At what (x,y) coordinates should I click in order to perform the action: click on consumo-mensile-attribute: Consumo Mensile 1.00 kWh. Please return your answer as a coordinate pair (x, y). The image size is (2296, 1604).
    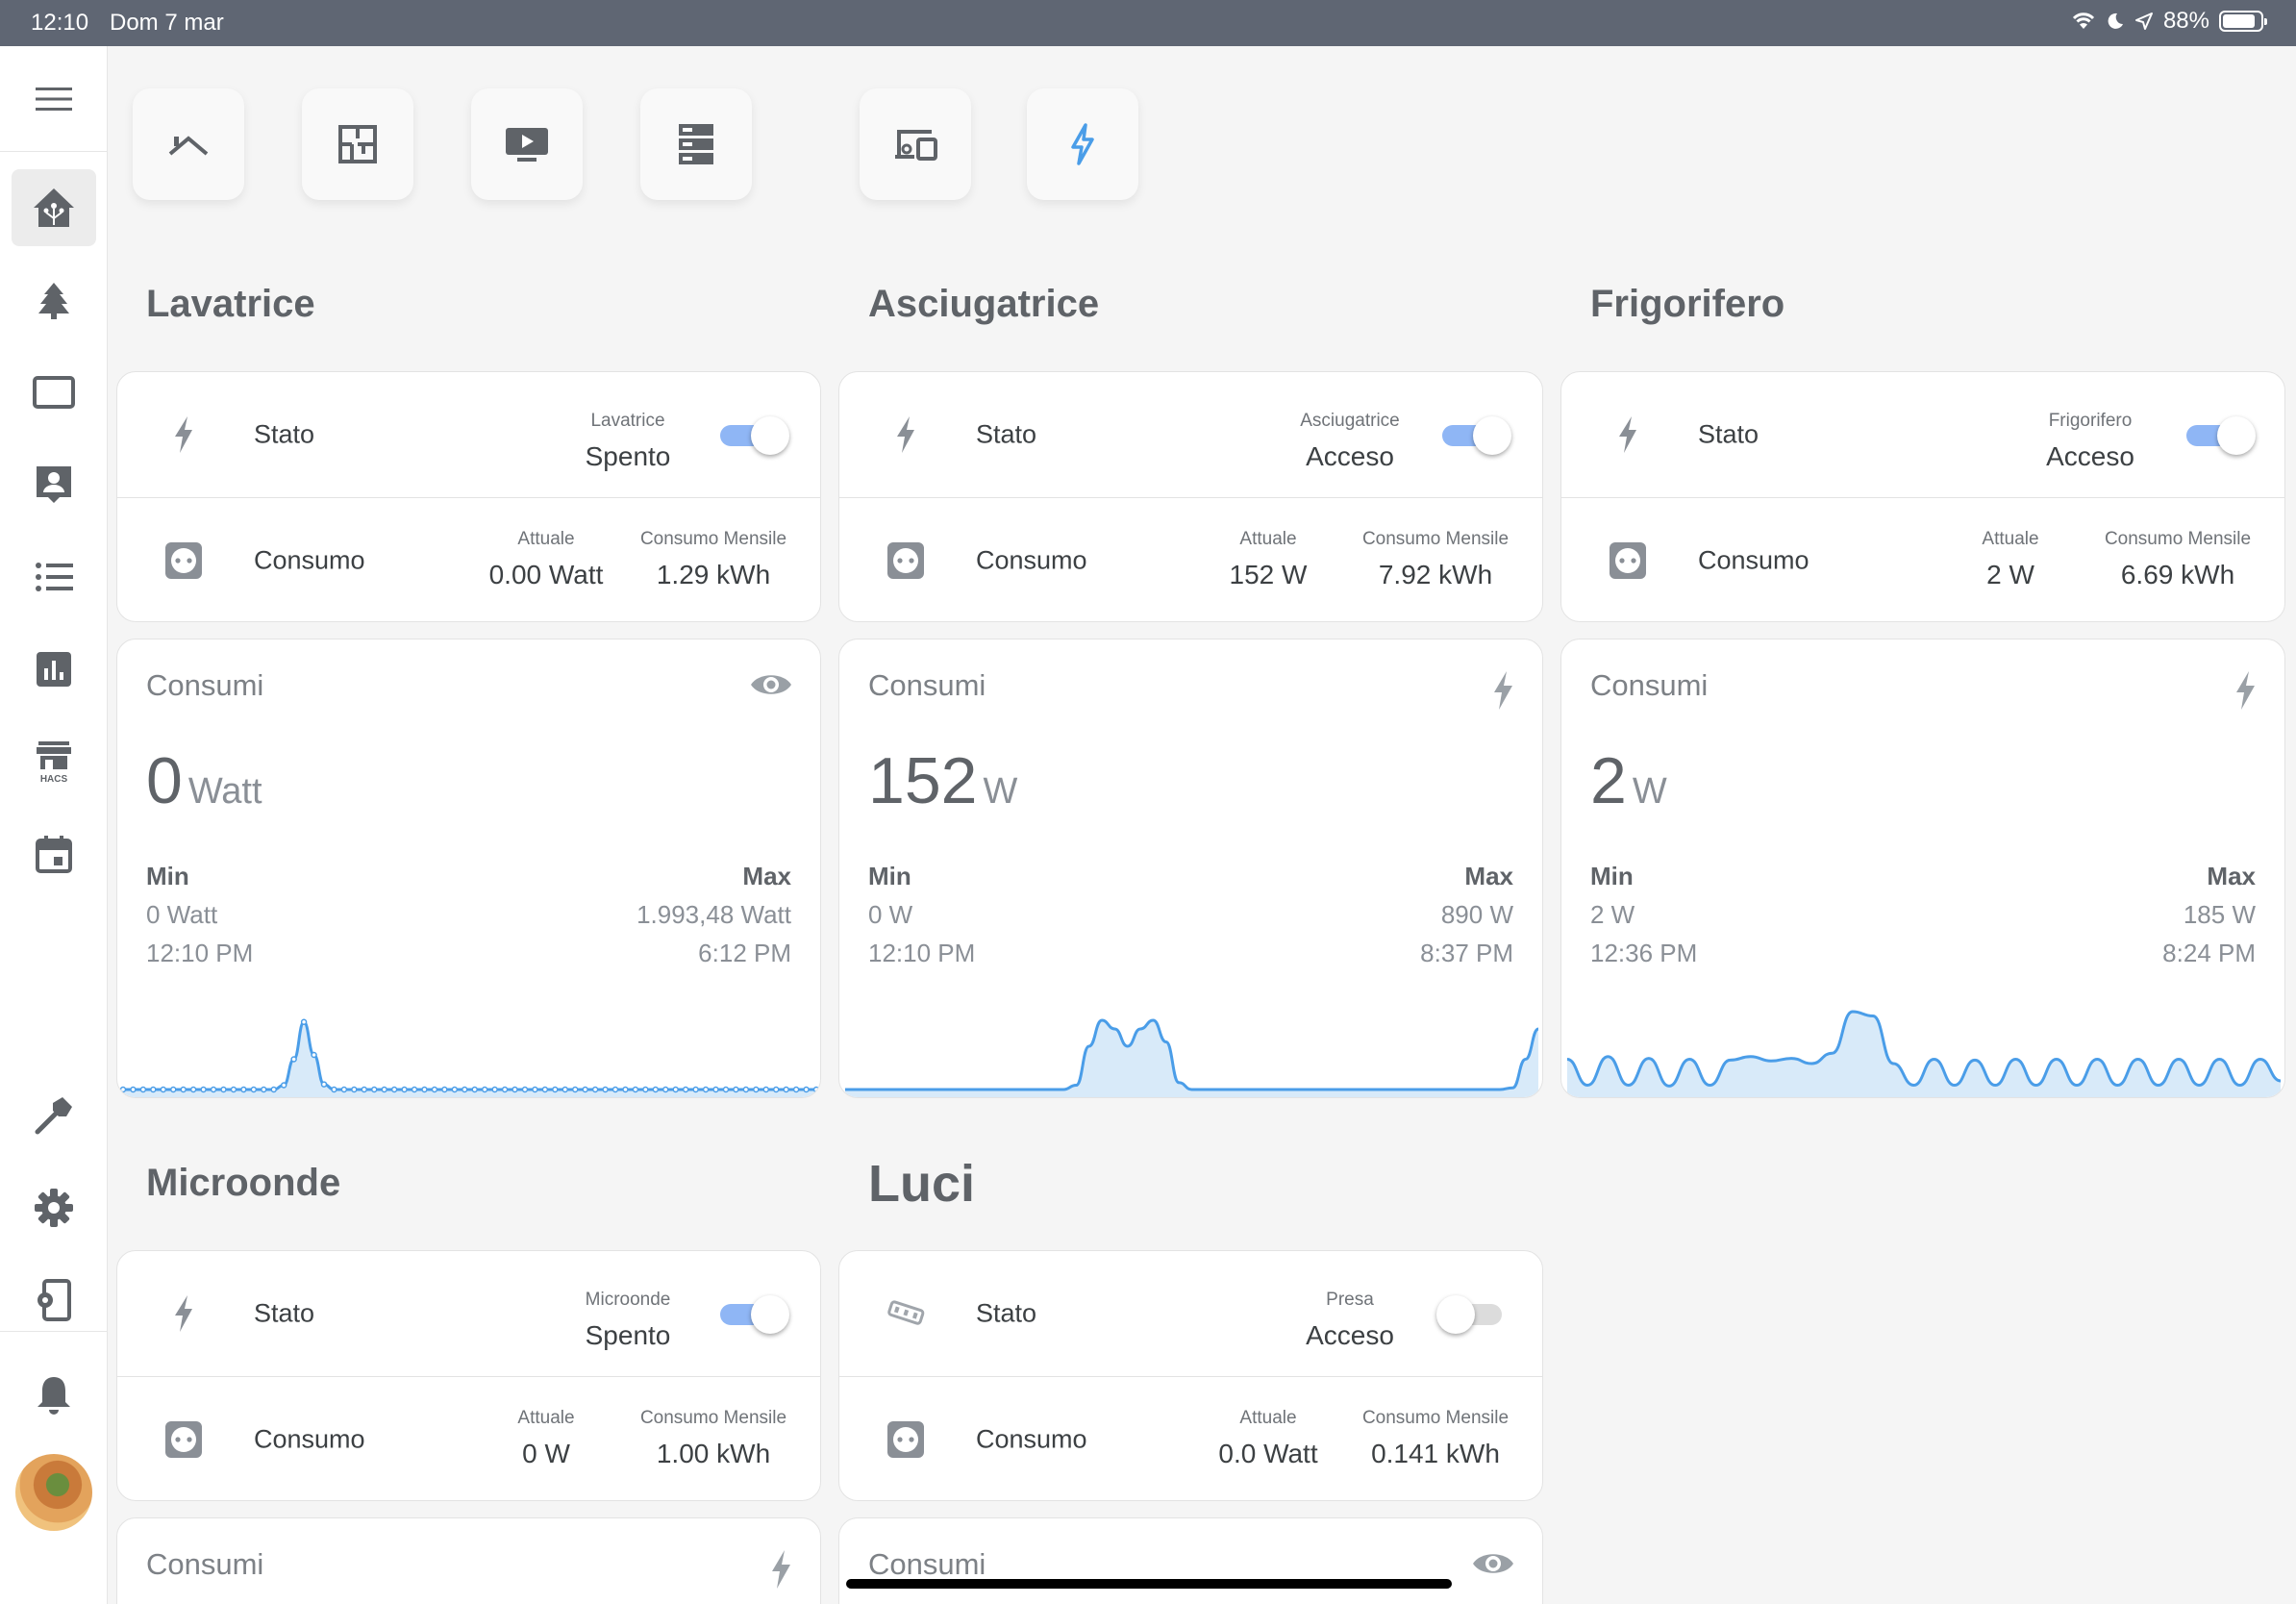
    Looking at the image, I should click on (713, 1438).